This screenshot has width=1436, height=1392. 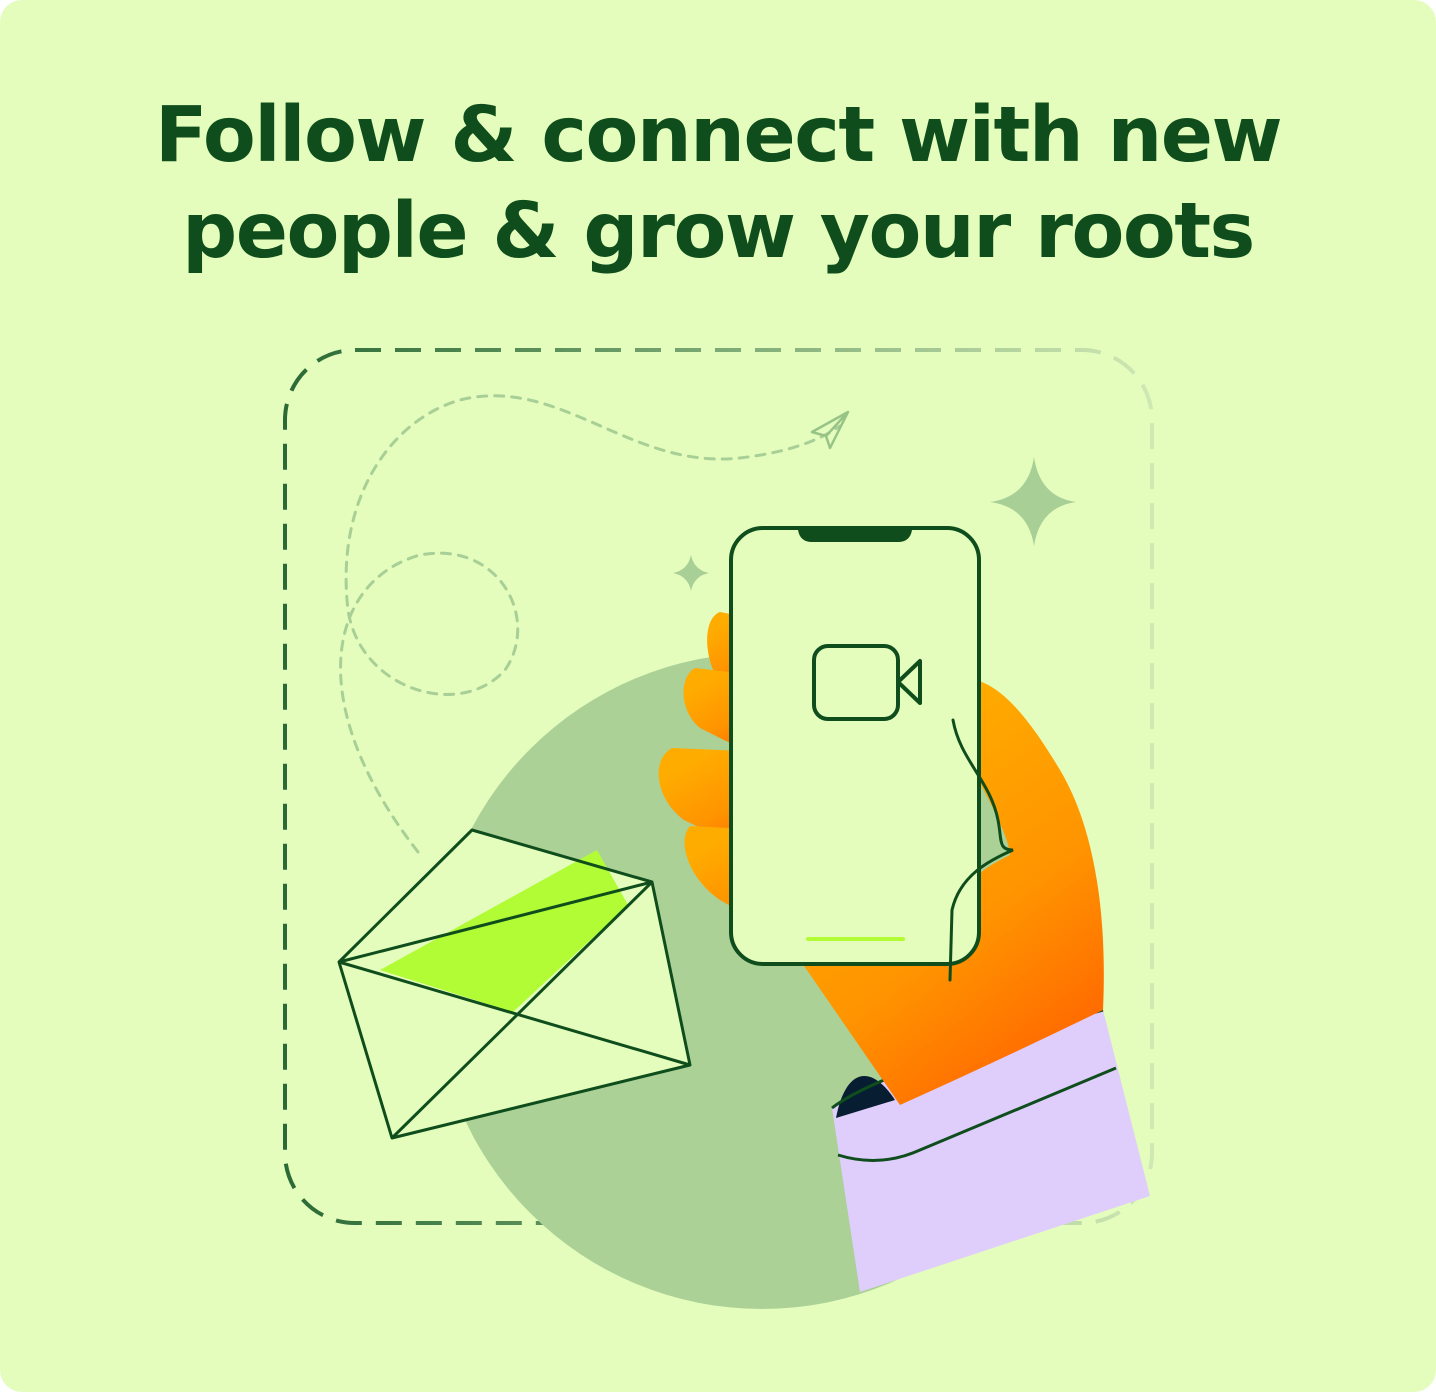 I want to click on paper-plane-icon, so click(x=830, y=430).